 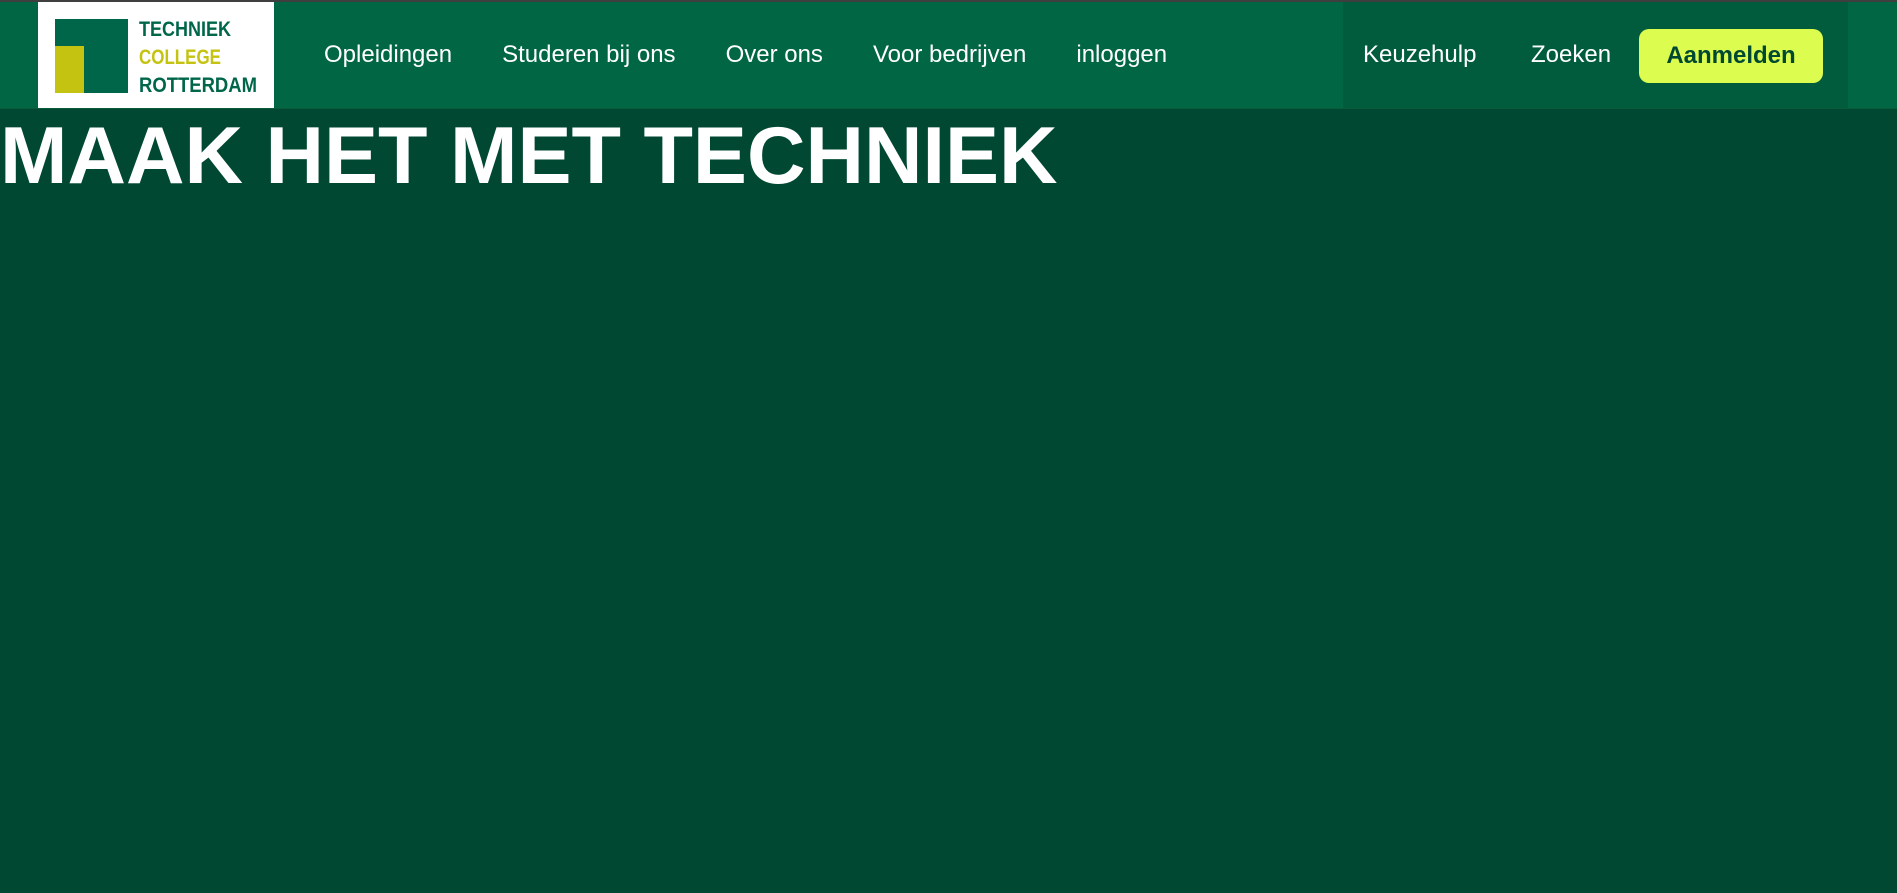 I want to click on keuzehulp-link: Keuzehulp, so click(x=1419, y=55).